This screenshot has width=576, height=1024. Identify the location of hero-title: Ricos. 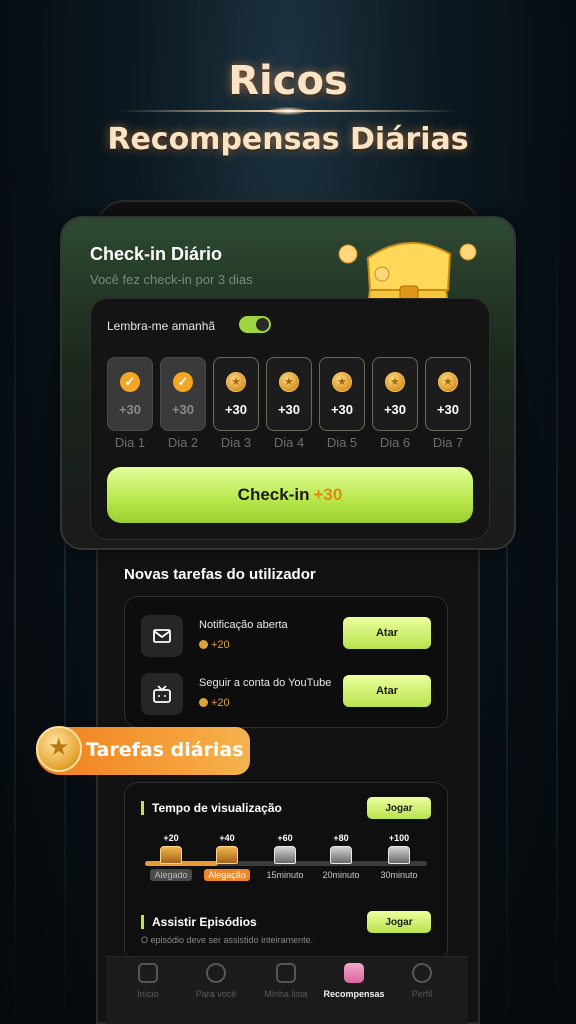
(288, 81).